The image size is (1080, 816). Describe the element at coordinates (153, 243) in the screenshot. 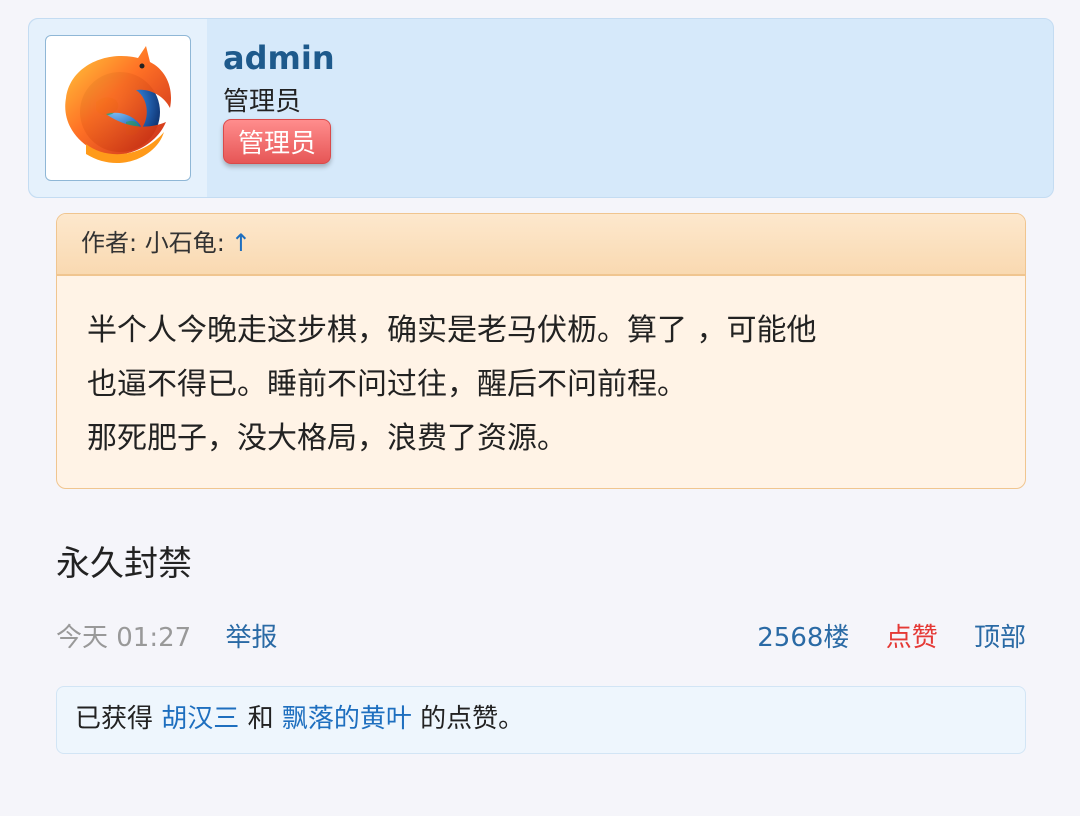

I see `quote-author: 作者: 小石龟:` at that location.